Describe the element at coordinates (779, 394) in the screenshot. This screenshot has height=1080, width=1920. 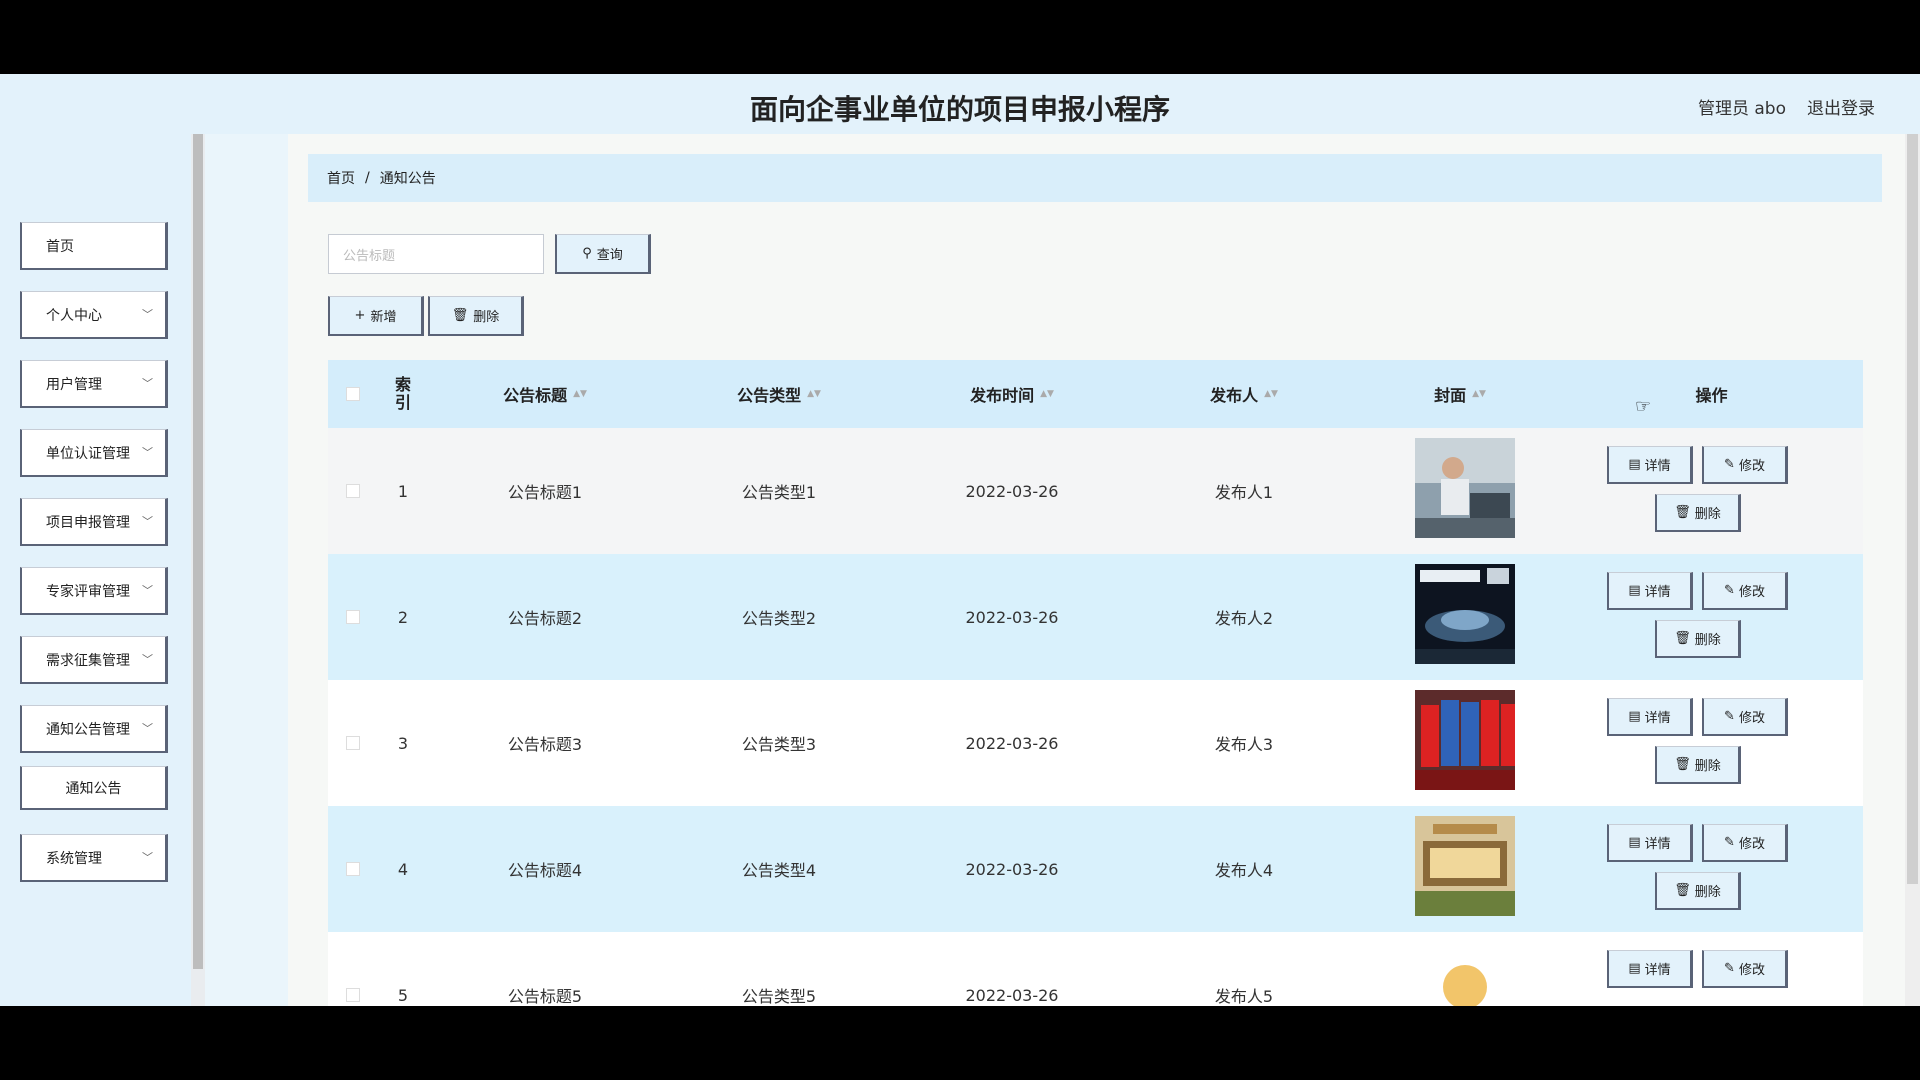
I see `header-type: 公告类型 ▲▼` at that location.